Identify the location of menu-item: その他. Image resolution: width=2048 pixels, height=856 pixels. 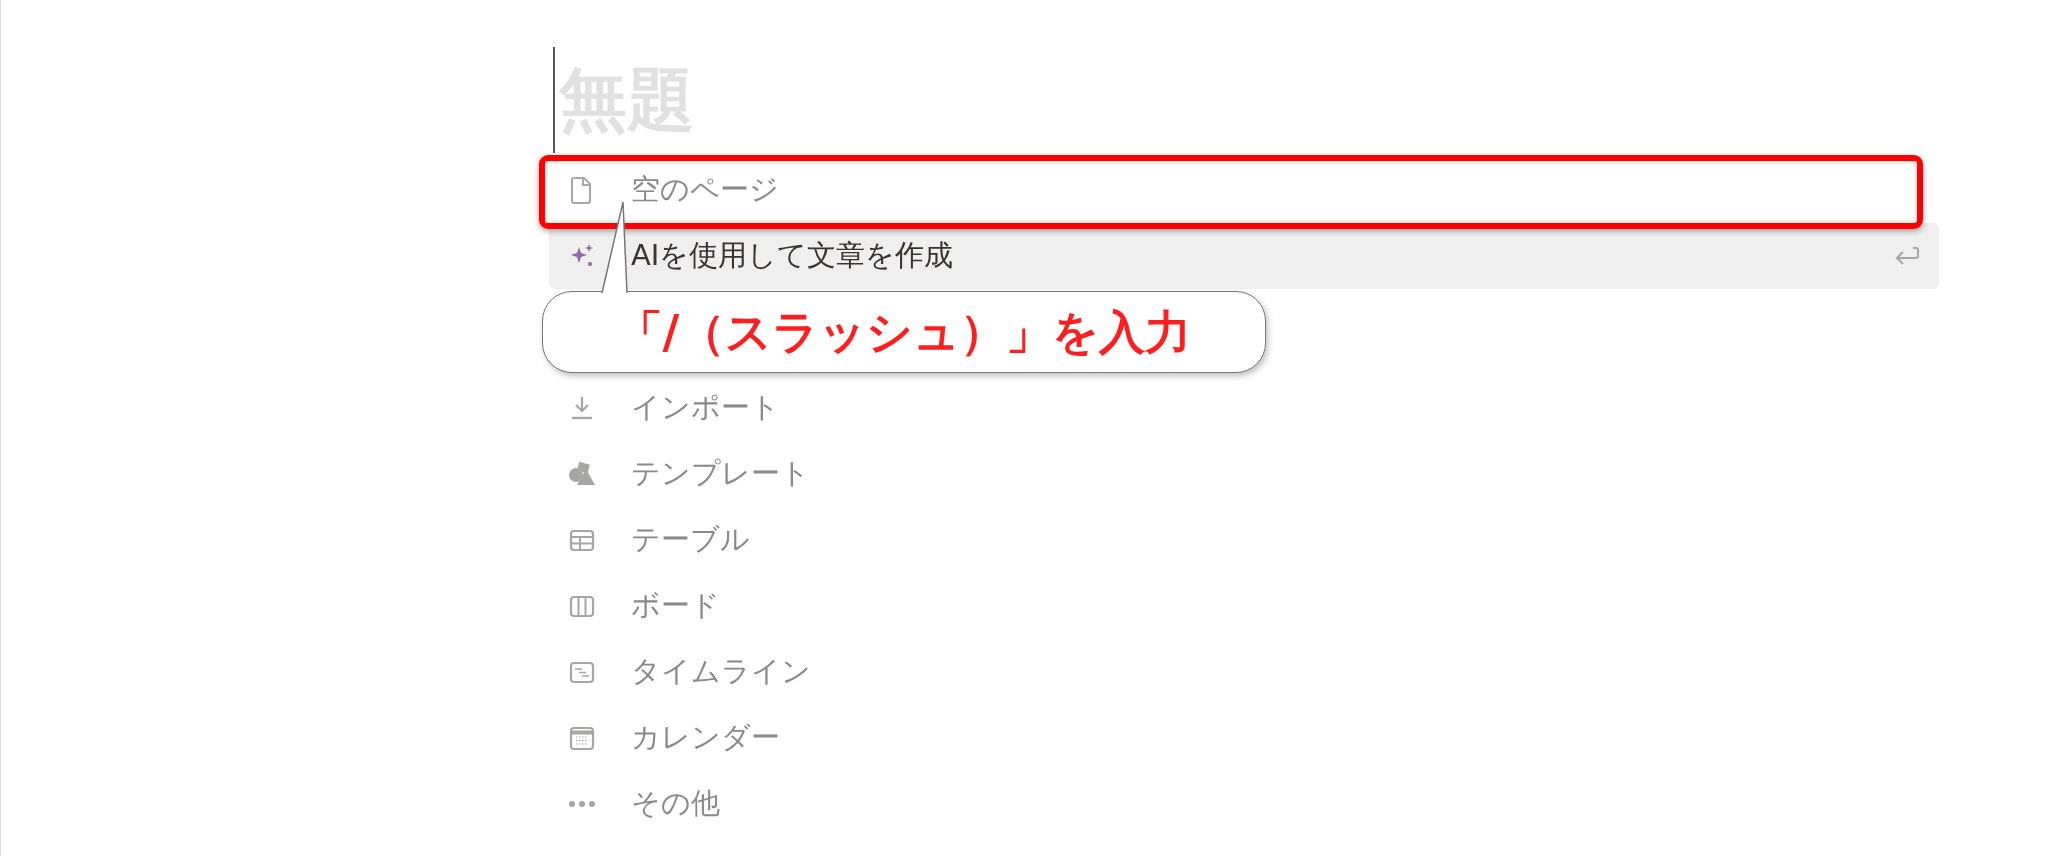
(1244, 804).